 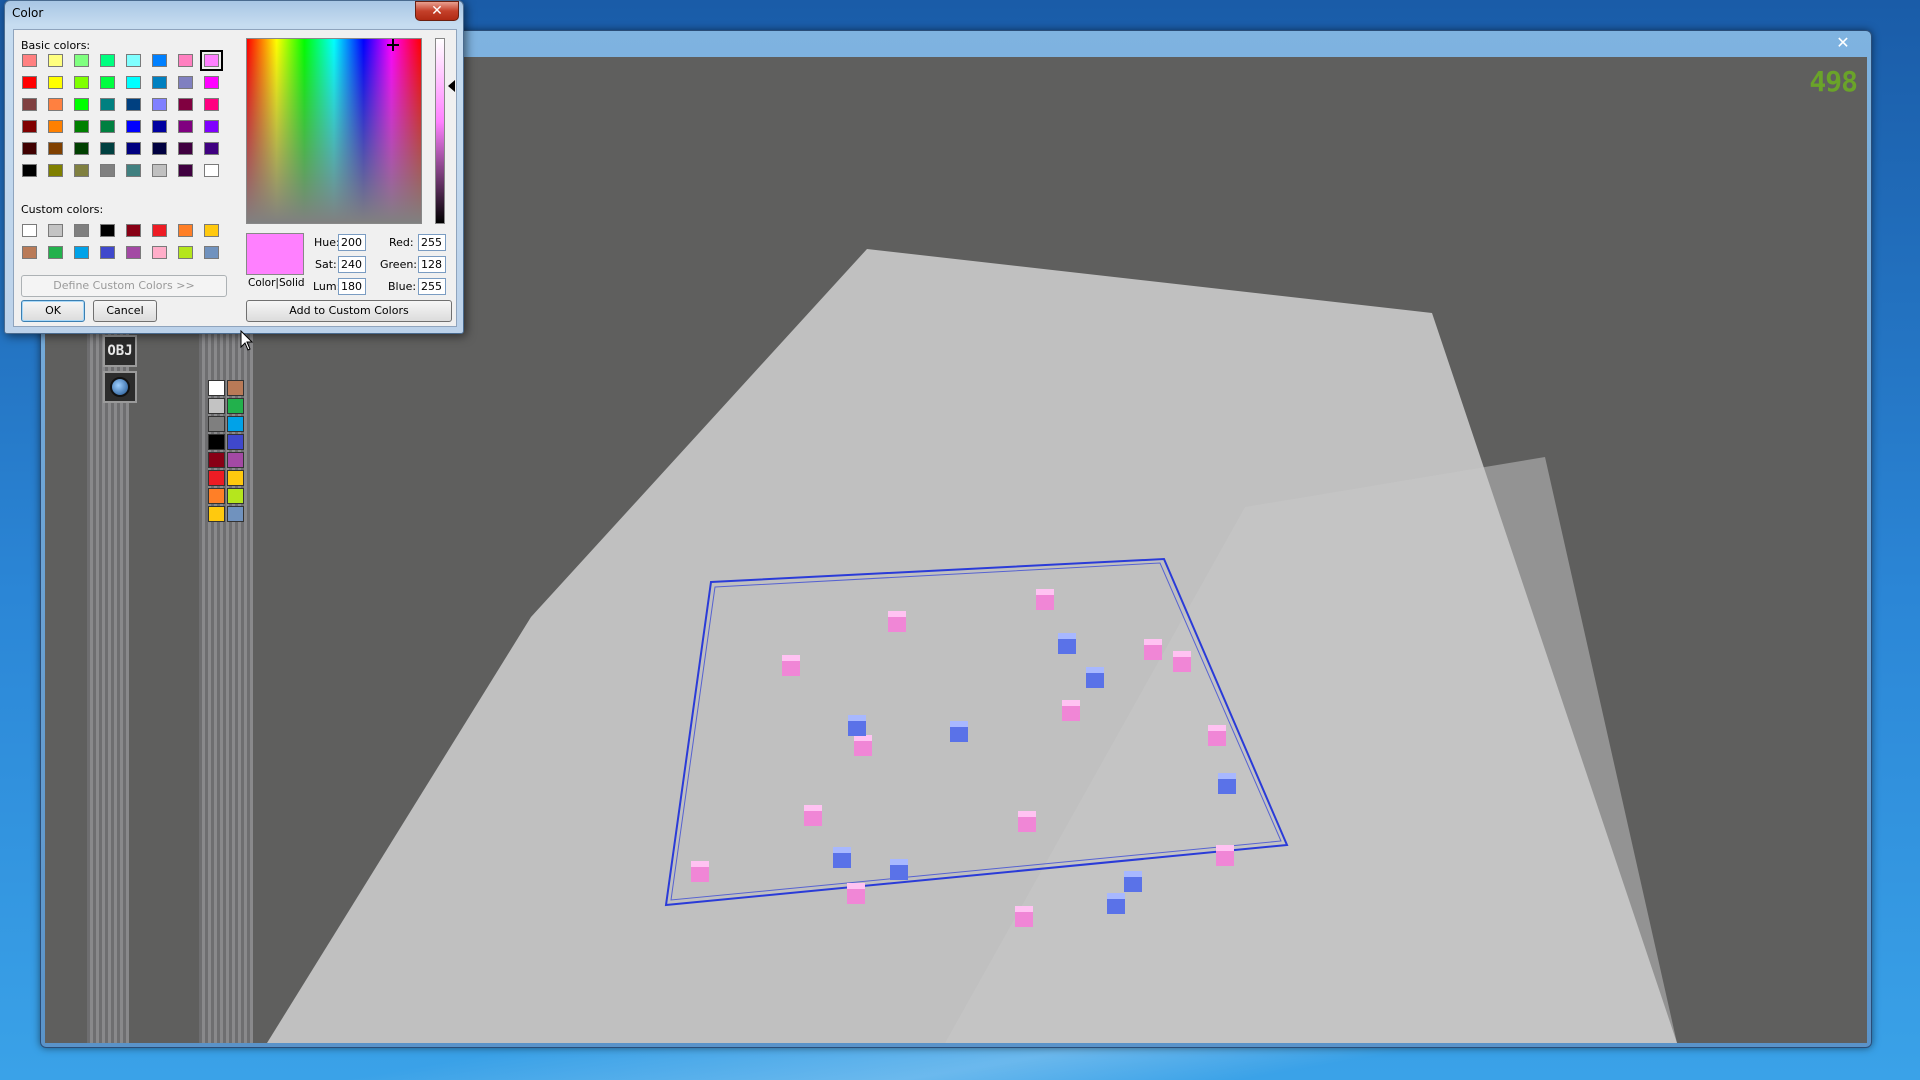 I want to click on lum-field, so click(x=352, y=286).